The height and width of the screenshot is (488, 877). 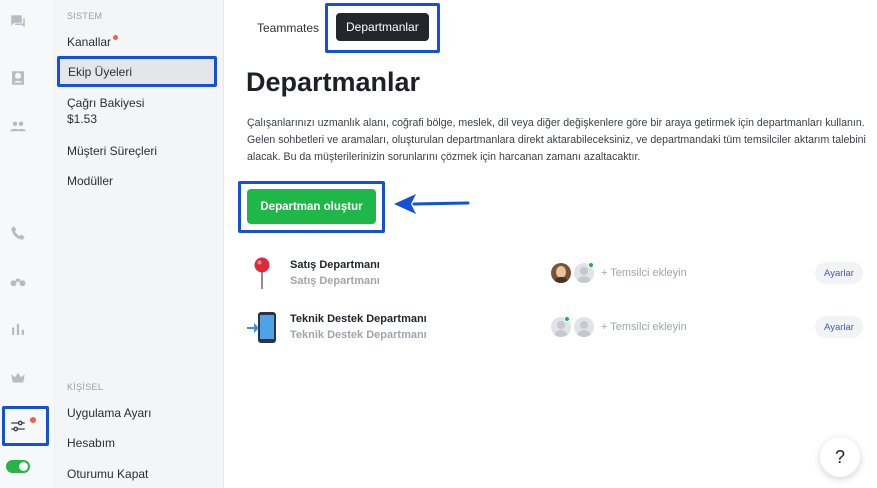 I want to click on sidebar-item-label: Hesabım, so click(x=91, y=443).